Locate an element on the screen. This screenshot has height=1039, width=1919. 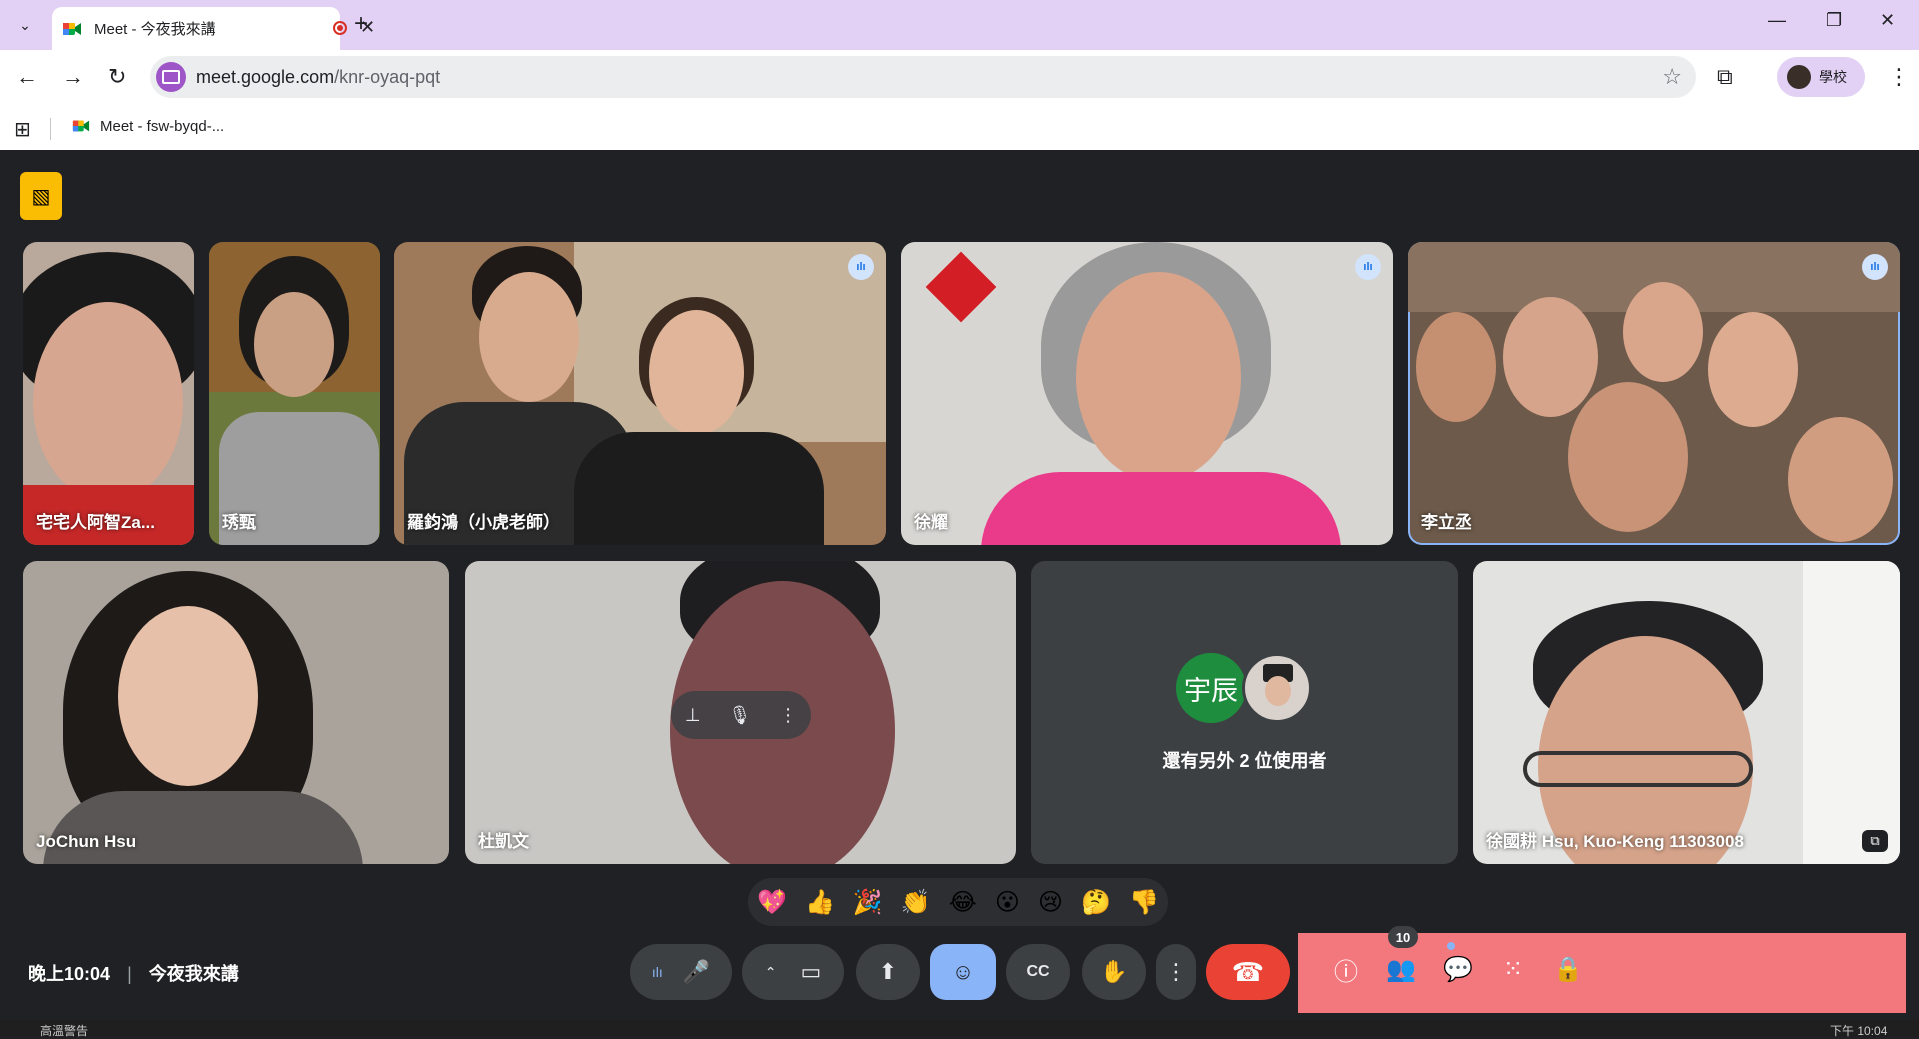
reactions-button: ☺ is located at coordinates (963, 972).